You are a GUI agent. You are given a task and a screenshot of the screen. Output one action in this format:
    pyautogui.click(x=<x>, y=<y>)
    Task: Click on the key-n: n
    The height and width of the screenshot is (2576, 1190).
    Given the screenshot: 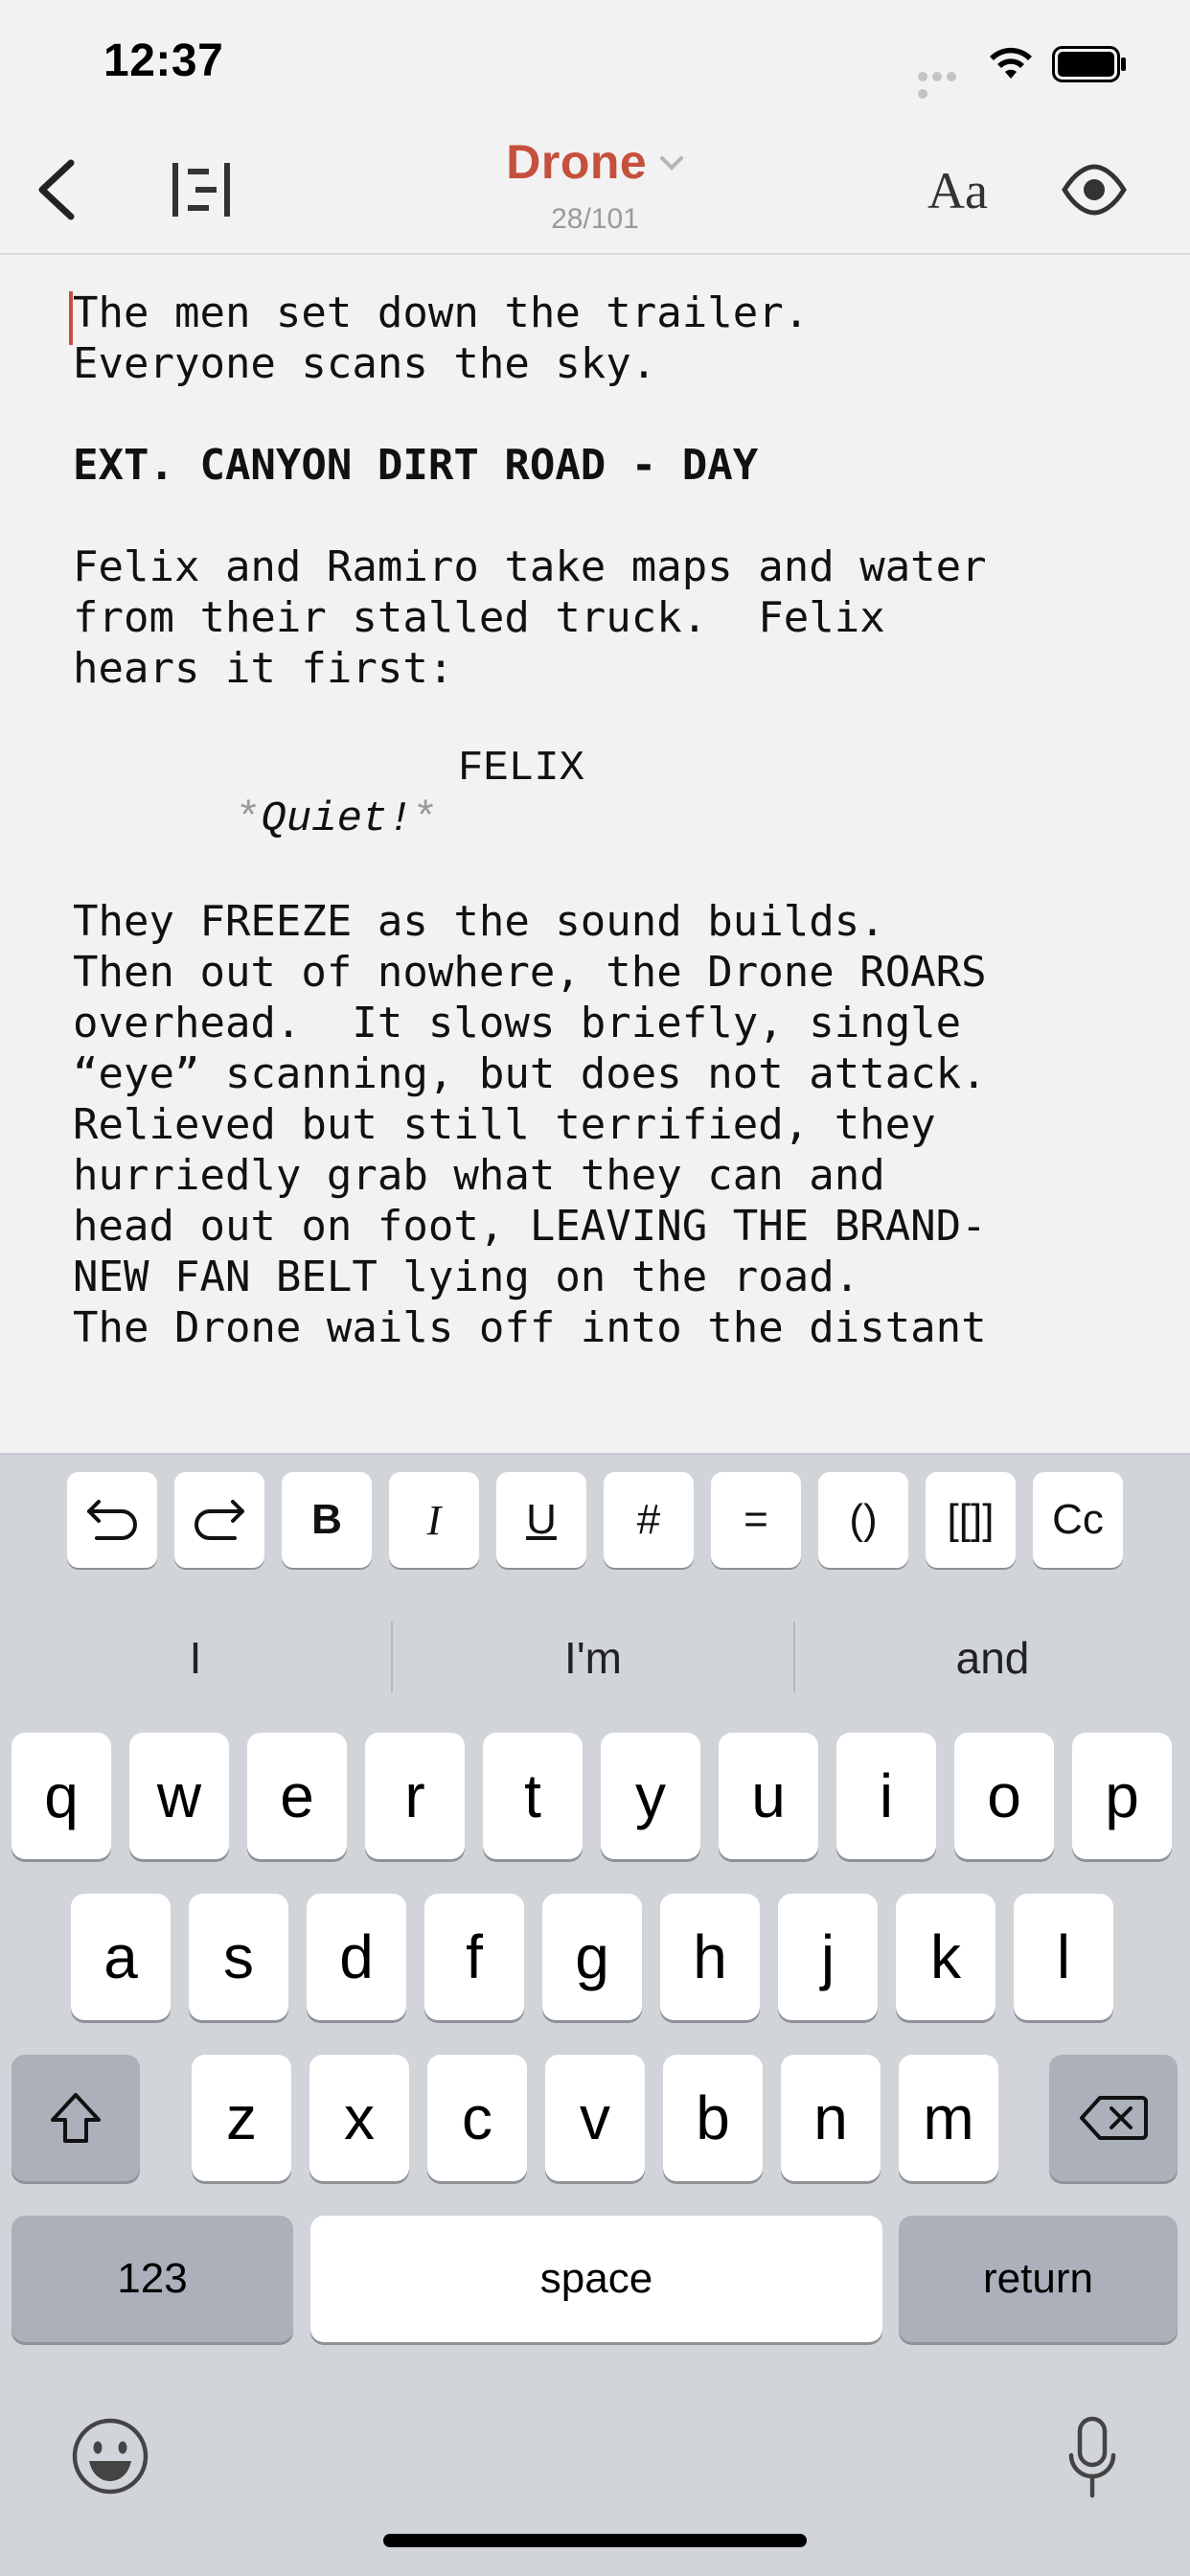 What is the action you would take?
    pyautogui.click(x=831, y=2118)
    